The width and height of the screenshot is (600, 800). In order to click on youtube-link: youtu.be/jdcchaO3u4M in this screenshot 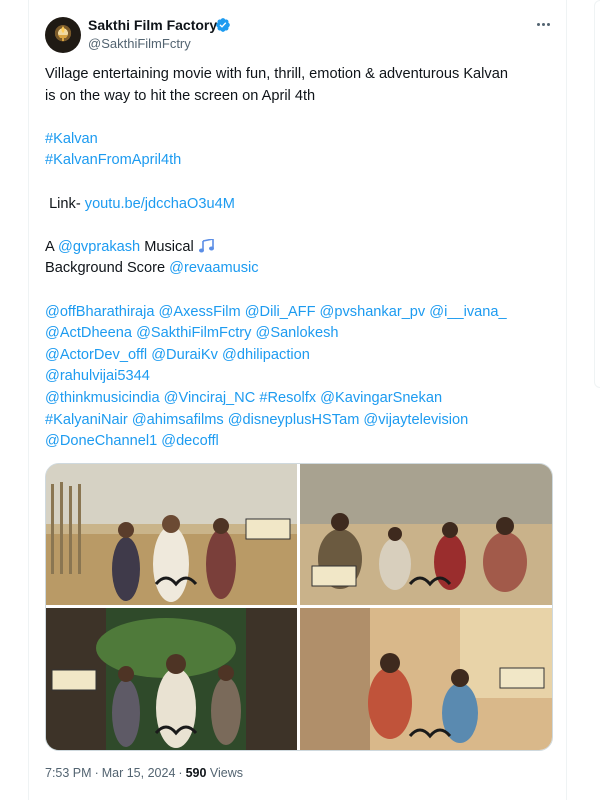, I will do `click(160, 204)`.